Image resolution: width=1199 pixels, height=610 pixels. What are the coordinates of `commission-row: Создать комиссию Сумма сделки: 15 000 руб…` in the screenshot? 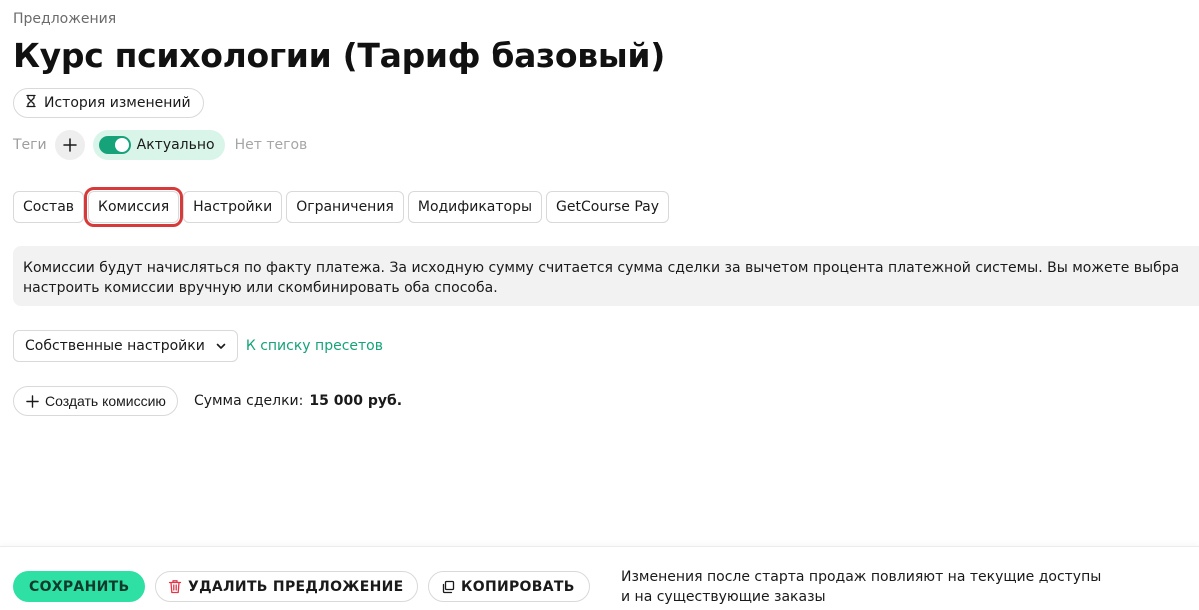 It's located at (207, 401).